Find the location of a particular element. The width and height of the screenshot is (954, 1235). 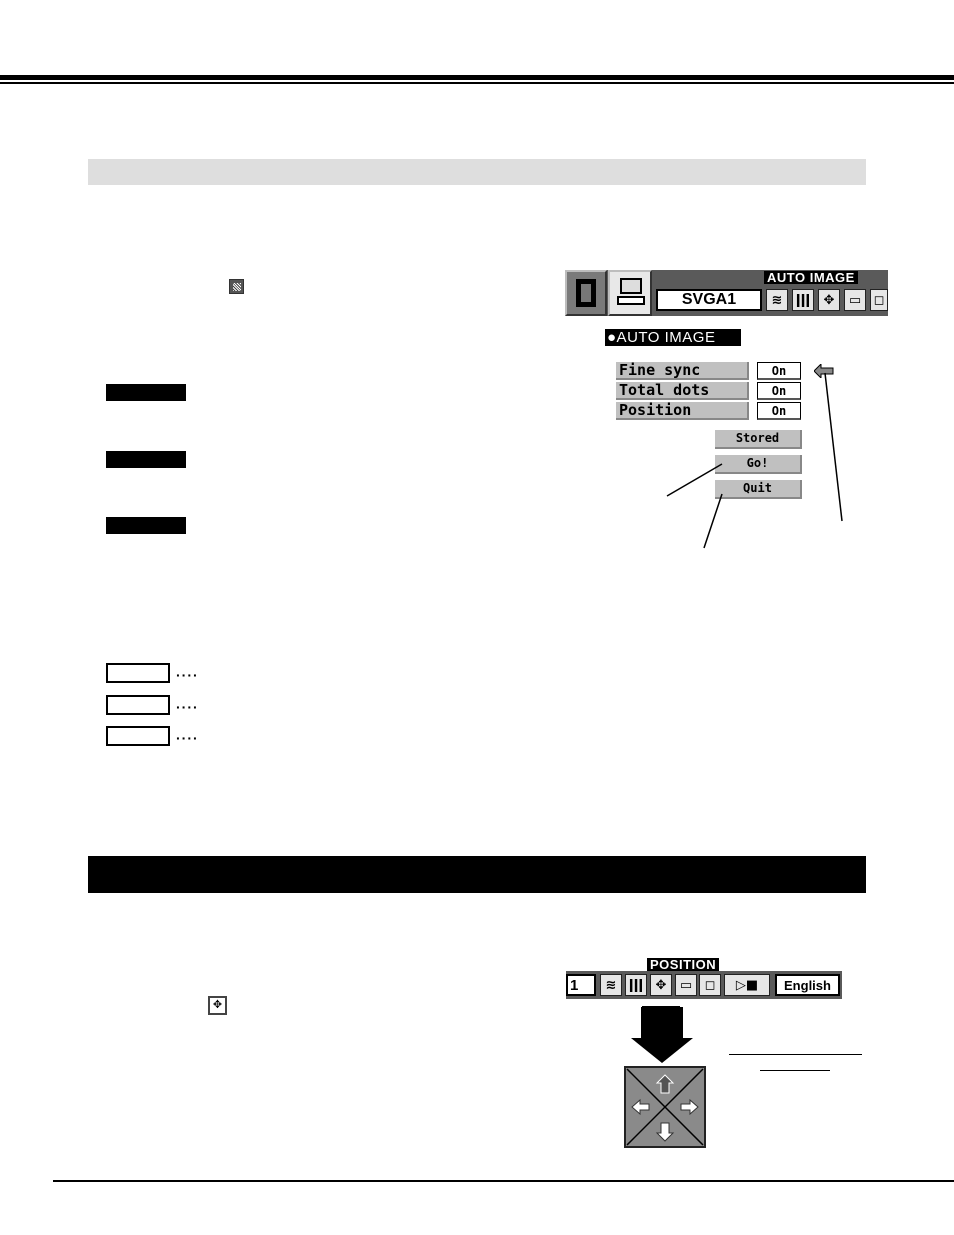

leader-line-pointer is located at coordinates (833, 447).